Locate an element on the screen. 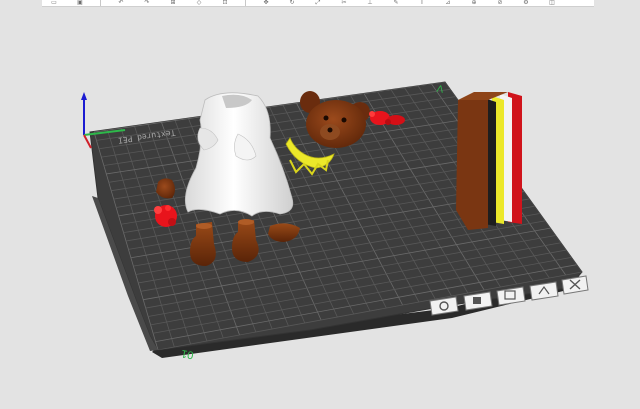 This screenshot has width=640, height=409. plate-number: 01 is located at coordinates (187, 354).